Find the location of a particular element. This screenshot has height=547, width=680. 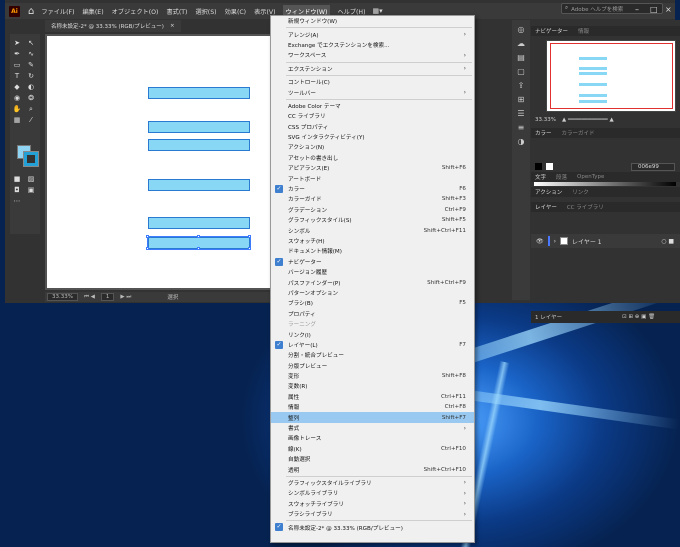

navigator-view-box is located at coordinates (611, 76).